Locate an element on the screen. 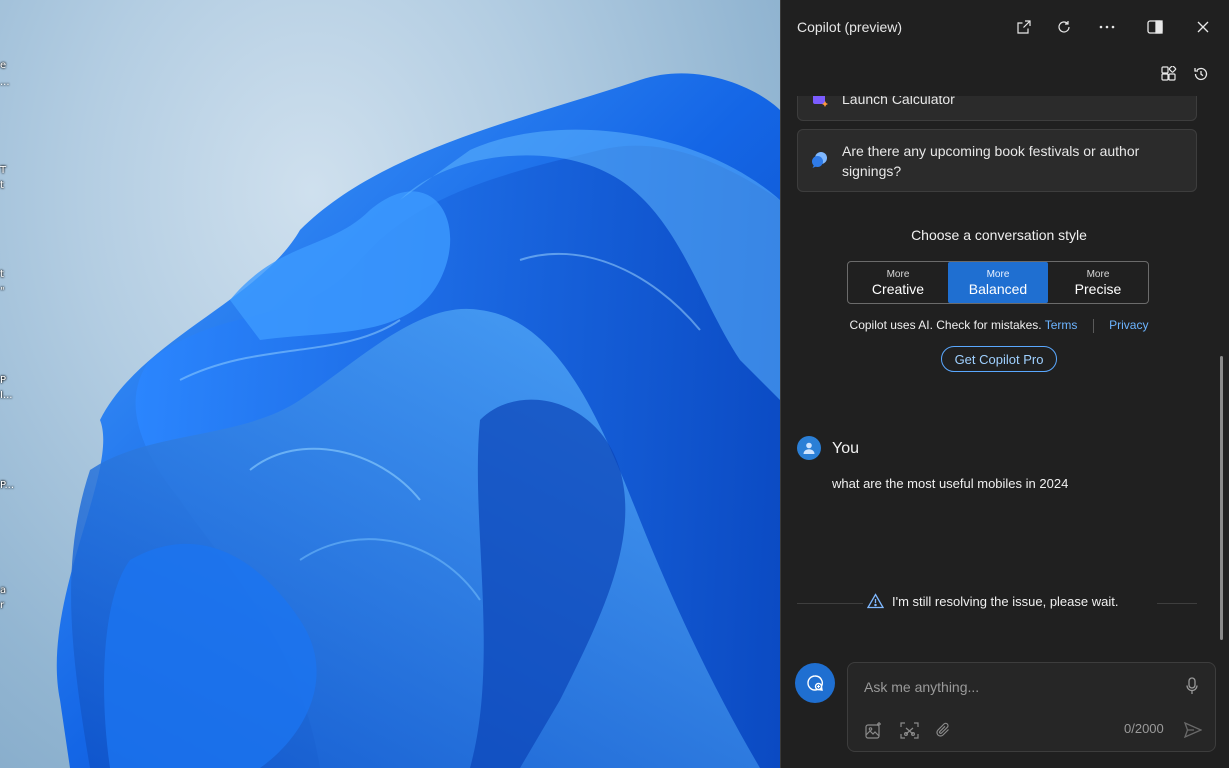 This screenshot has height=768, width=1229. screenshot-icon is located at coordinates (909, 730).